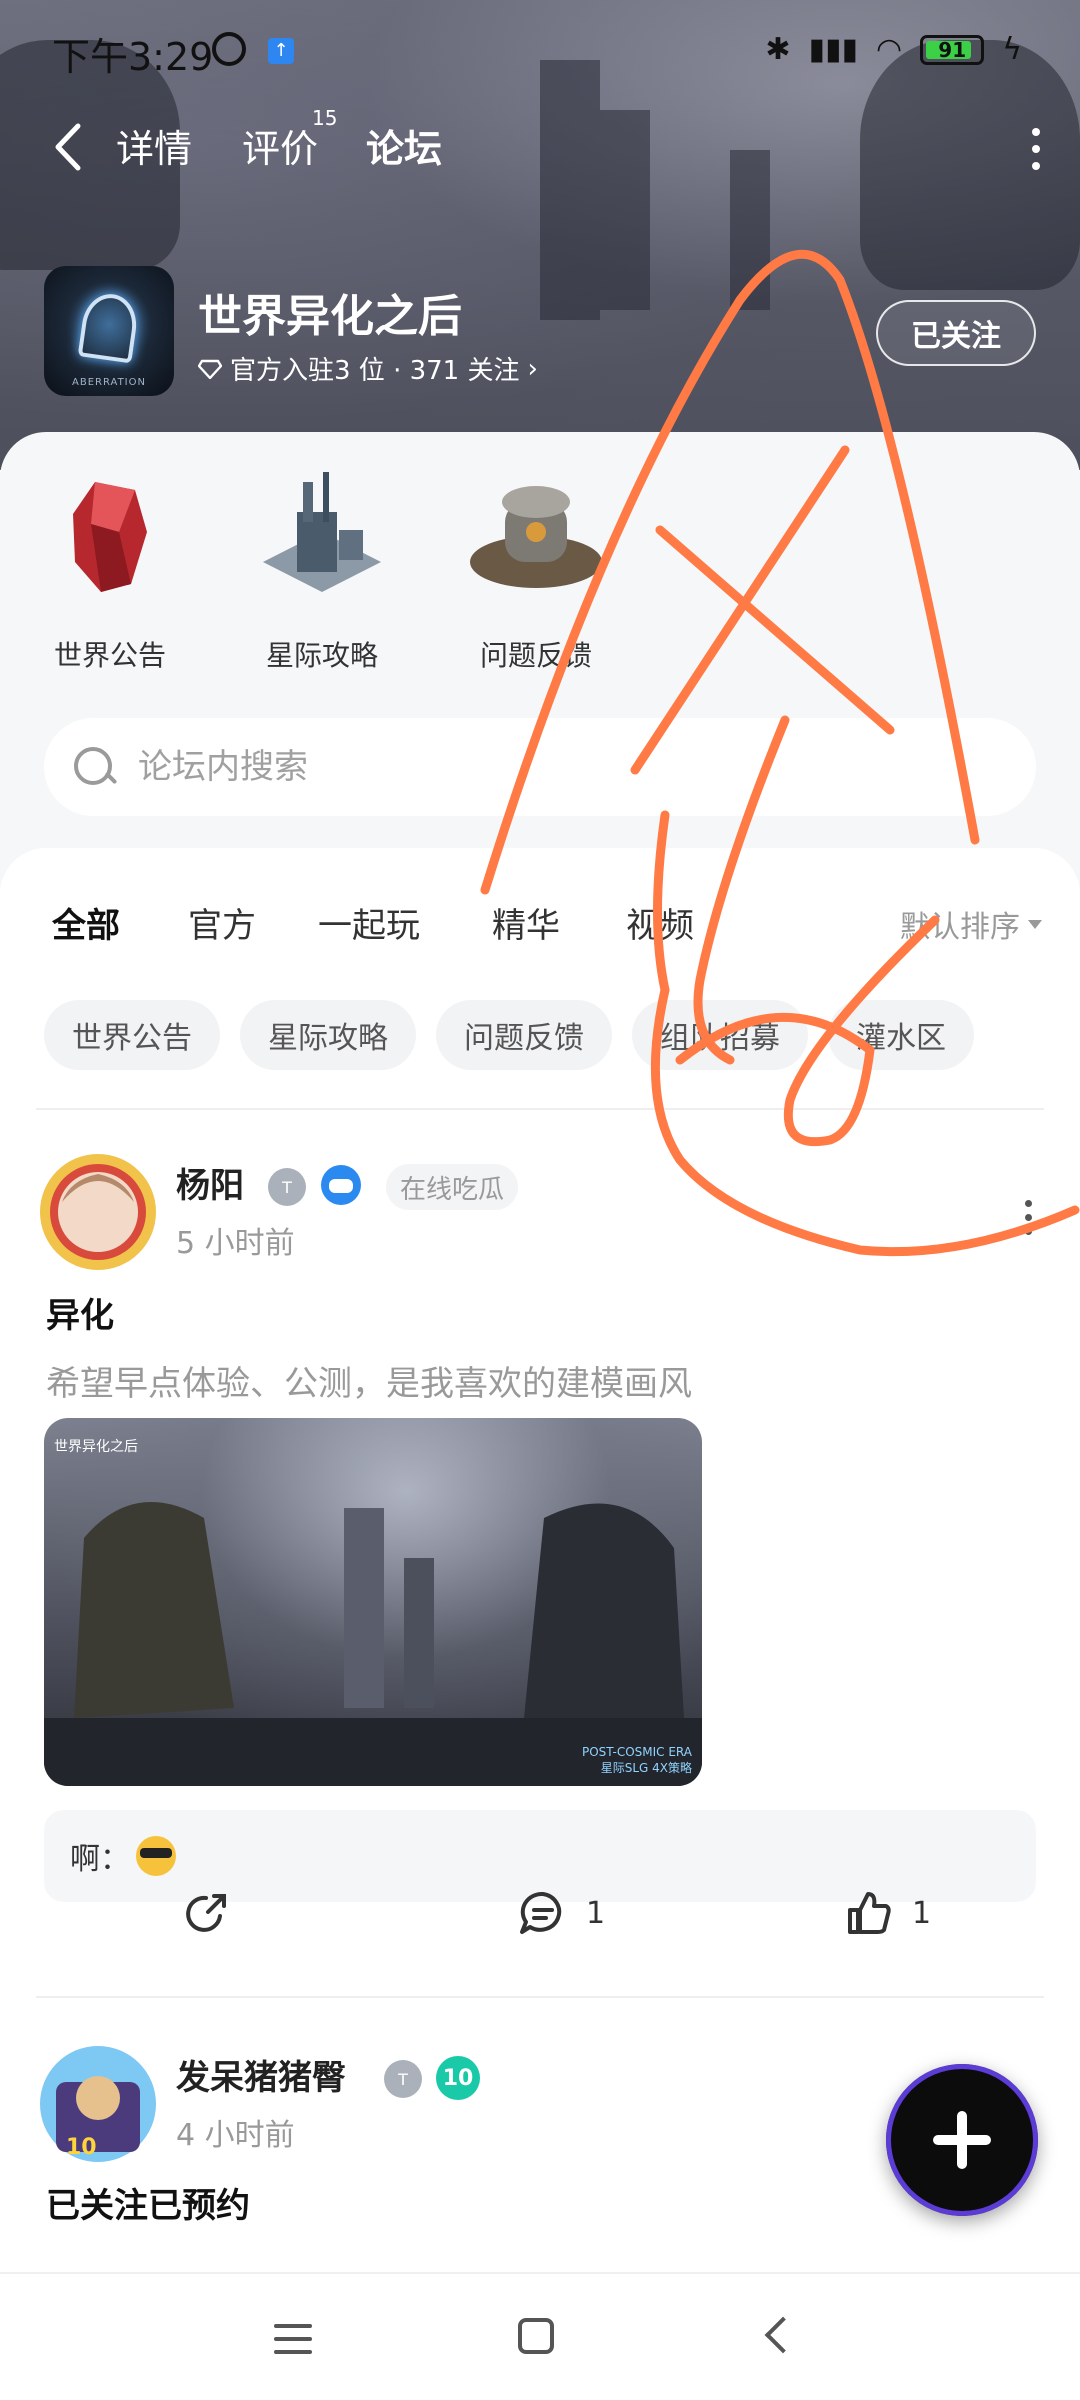 The image size is (1080, 2400). I want to click on chip-team-recruit: 组队招募, so click(720, 1035).